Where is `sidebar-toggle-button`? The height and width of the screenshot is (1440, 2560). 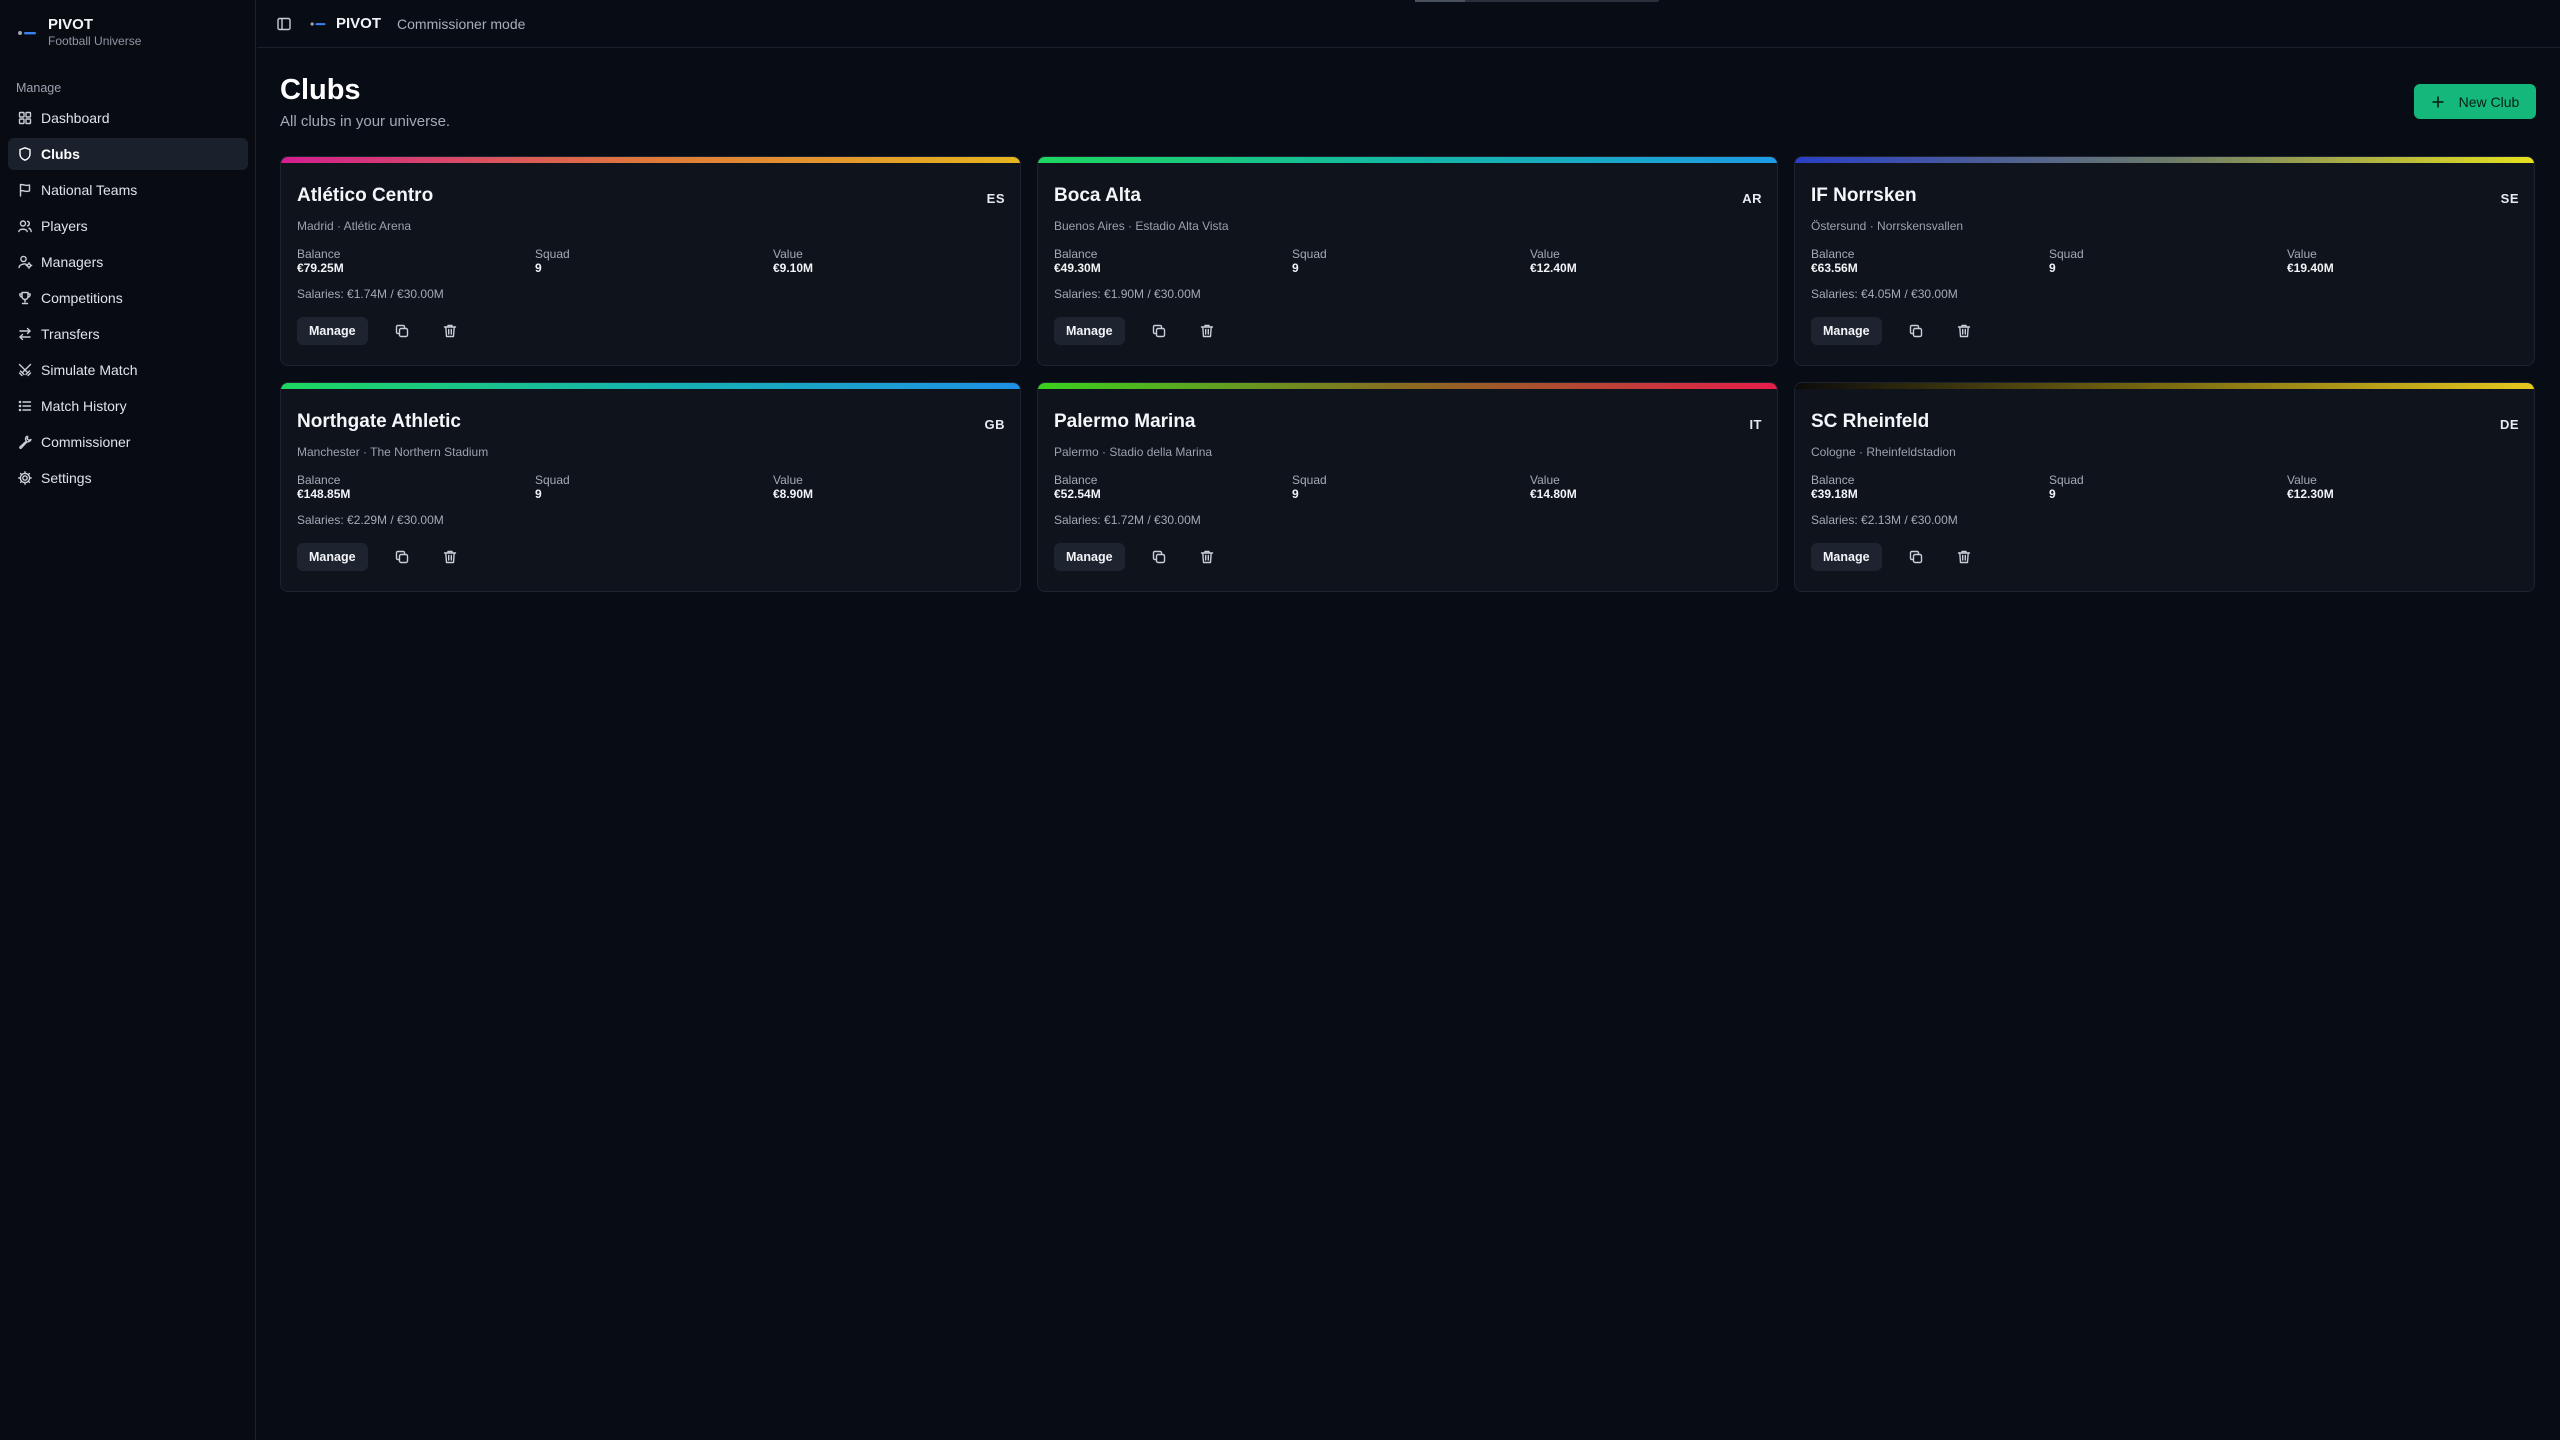
sidebar-toggle-button is located at coordinates (284, 24).